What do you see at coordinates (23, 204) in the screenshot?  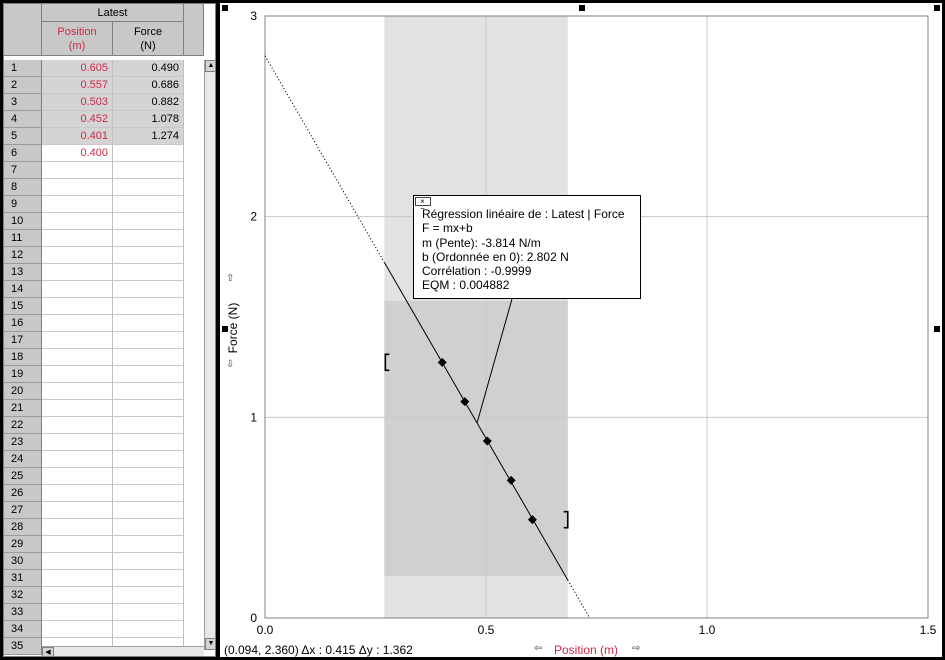 I see `row-number: 9` at bounding box center [23, 204].